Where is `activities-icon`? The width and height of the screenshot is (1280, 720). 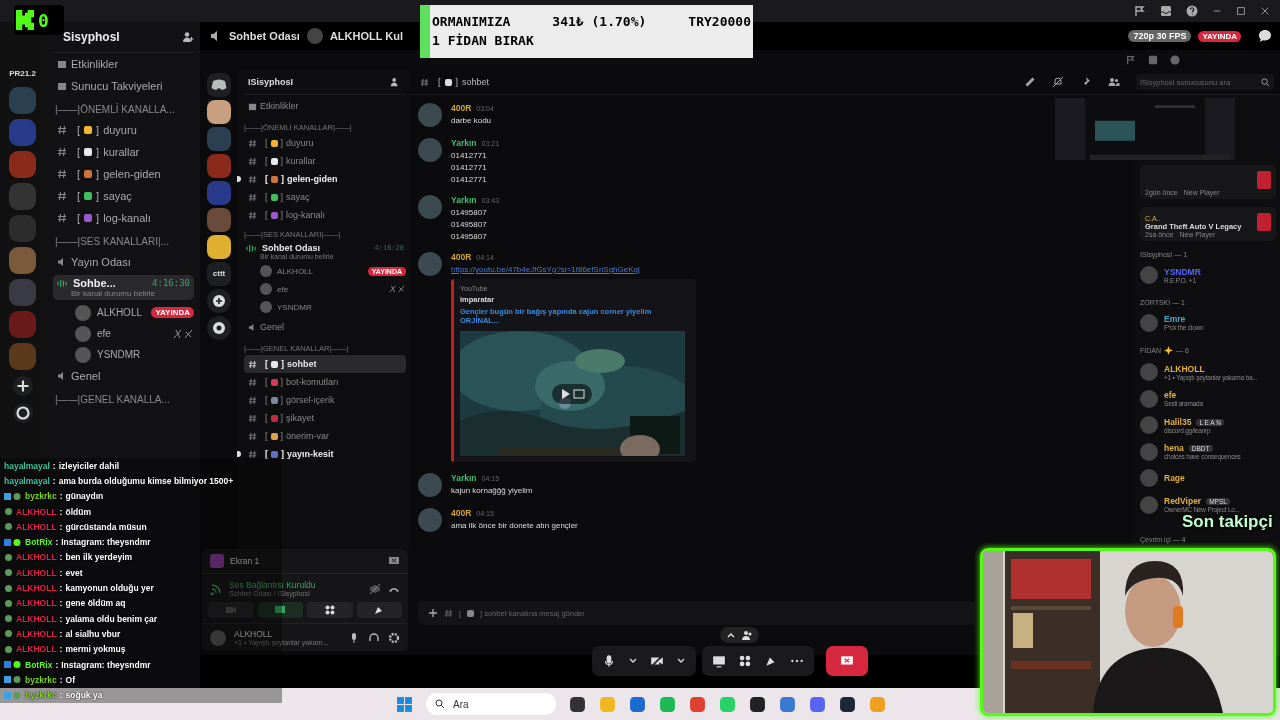
activities-icon is located at coordinates (745, 661).